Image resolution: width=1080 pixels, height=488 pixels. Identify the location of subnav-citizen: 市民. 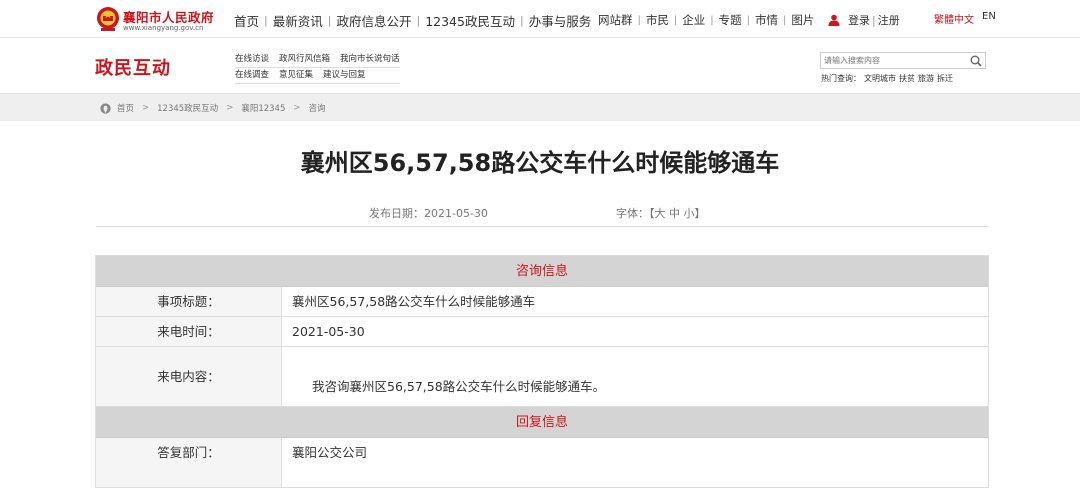
(657, 20).